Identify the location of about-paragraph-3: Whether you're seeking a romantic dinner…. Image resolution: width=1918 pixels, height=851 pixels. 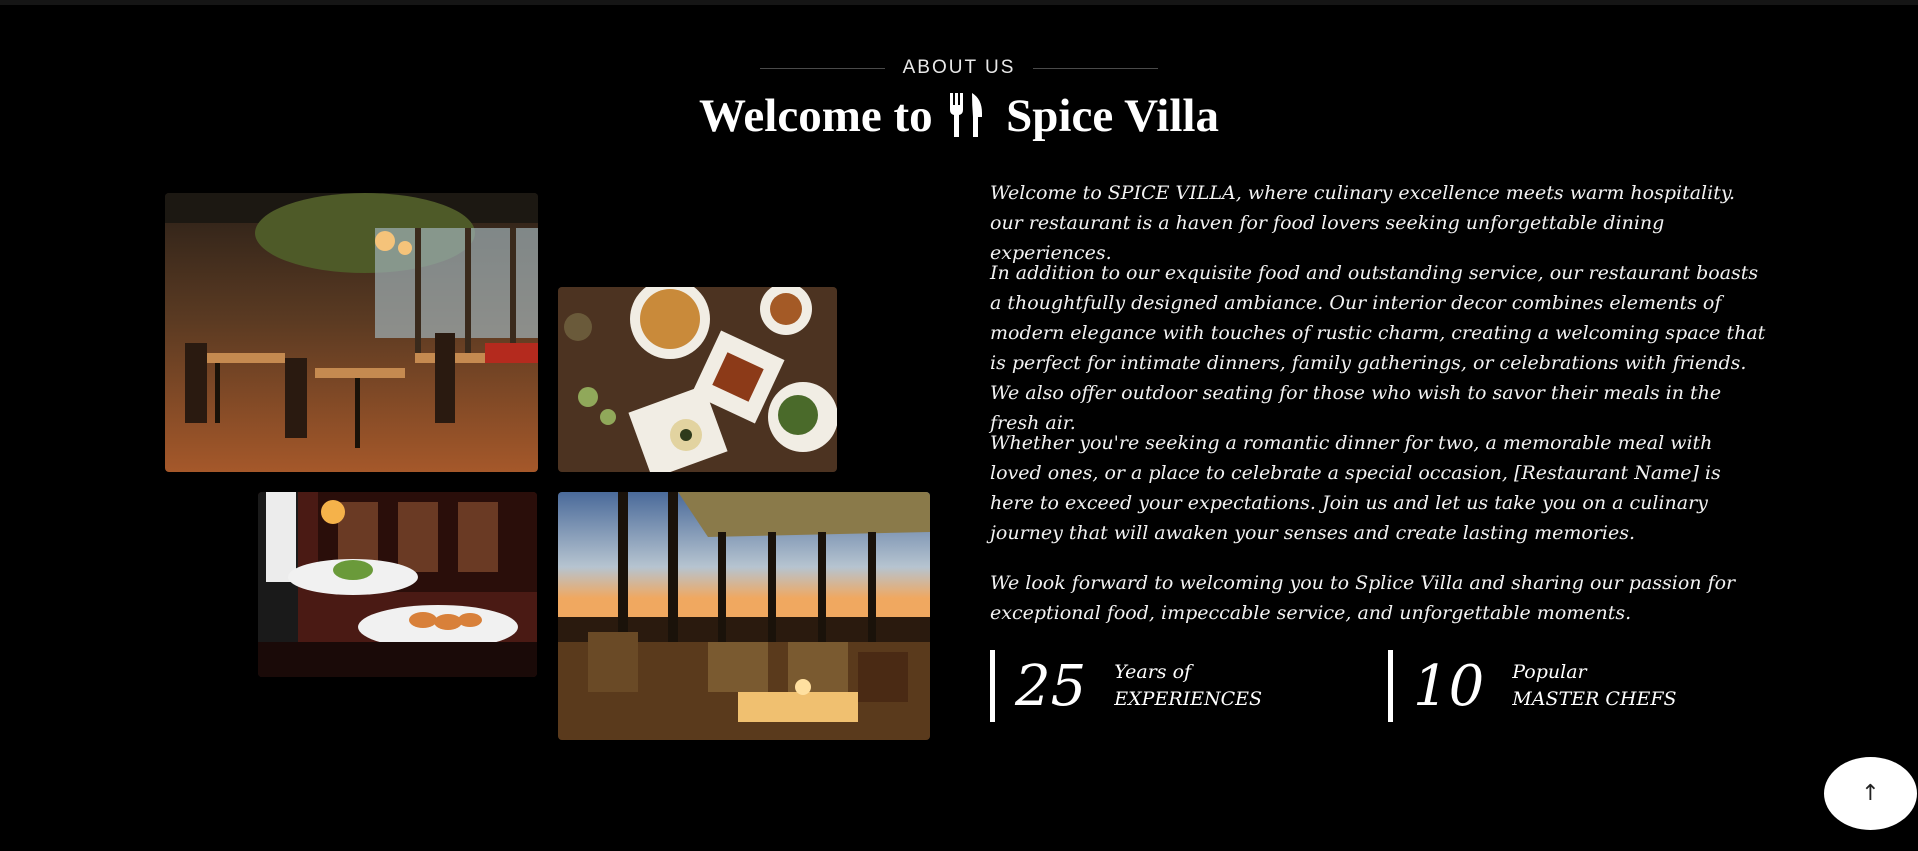
(1355, 488).